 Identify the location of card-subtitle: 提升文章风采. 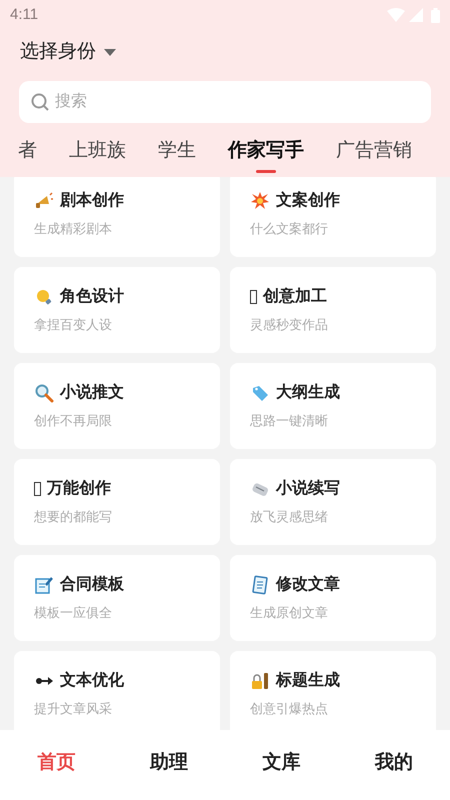
(73, 709).